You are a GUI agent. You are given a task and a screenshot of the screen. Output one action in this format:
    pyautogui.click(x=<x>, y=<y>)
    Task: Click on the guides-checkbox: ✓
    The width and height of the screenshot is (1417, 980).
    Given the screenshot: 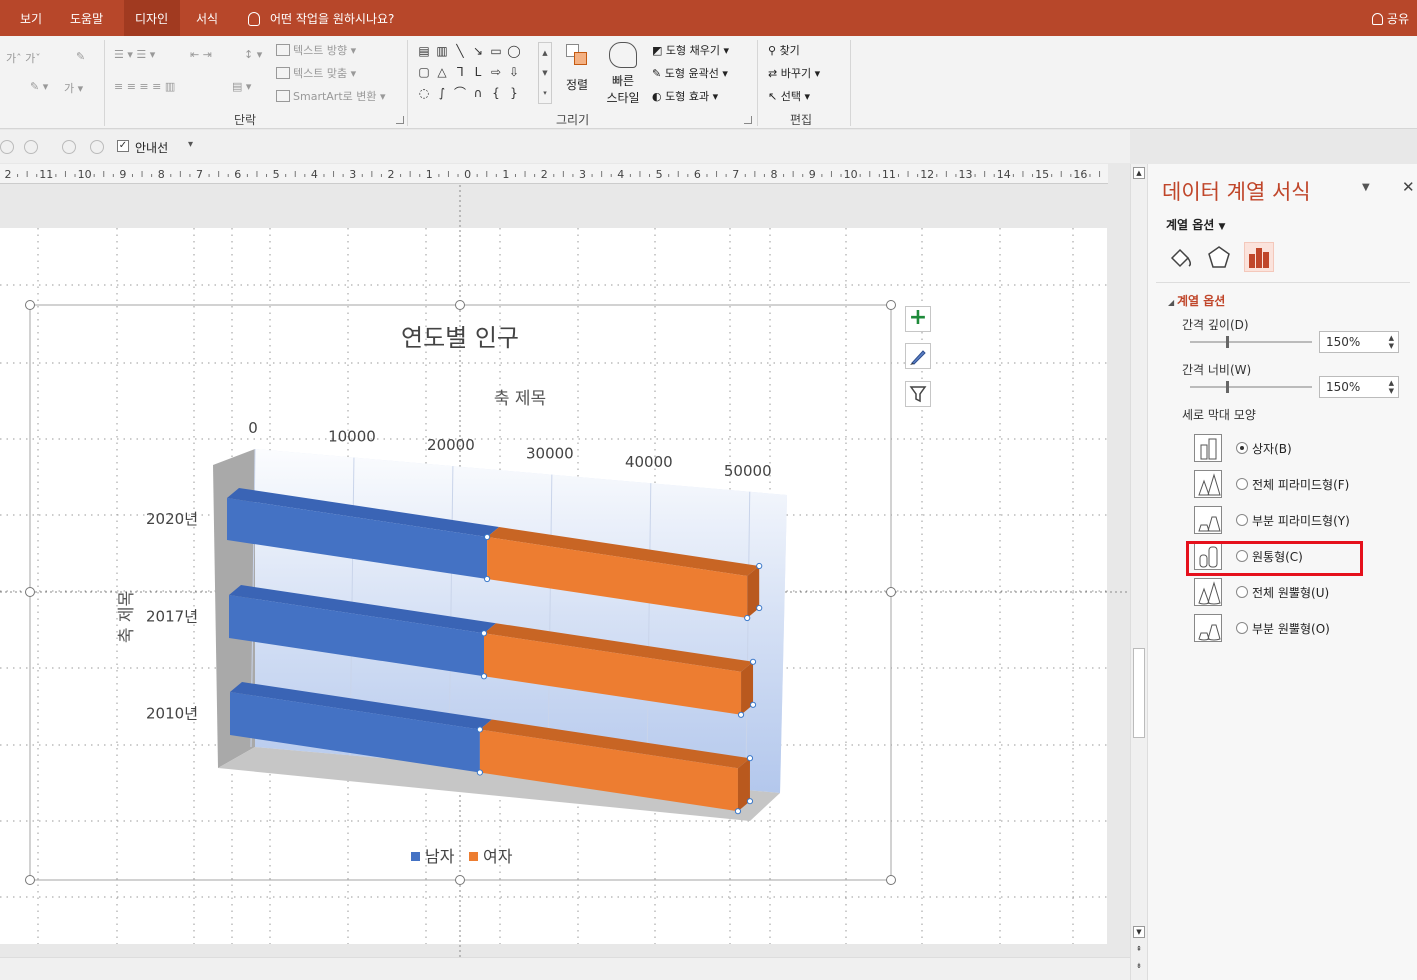 What is the action you would take?
    pyautogui.click(x=123, y=146)
    